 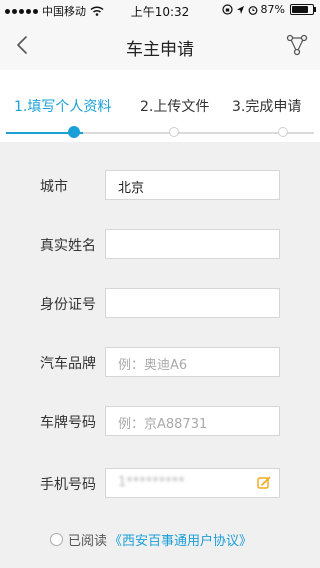 I want to click on application-steps: 1.填写个人资料 2.上传文件 3.完成申请, so click(x=160, y=105).